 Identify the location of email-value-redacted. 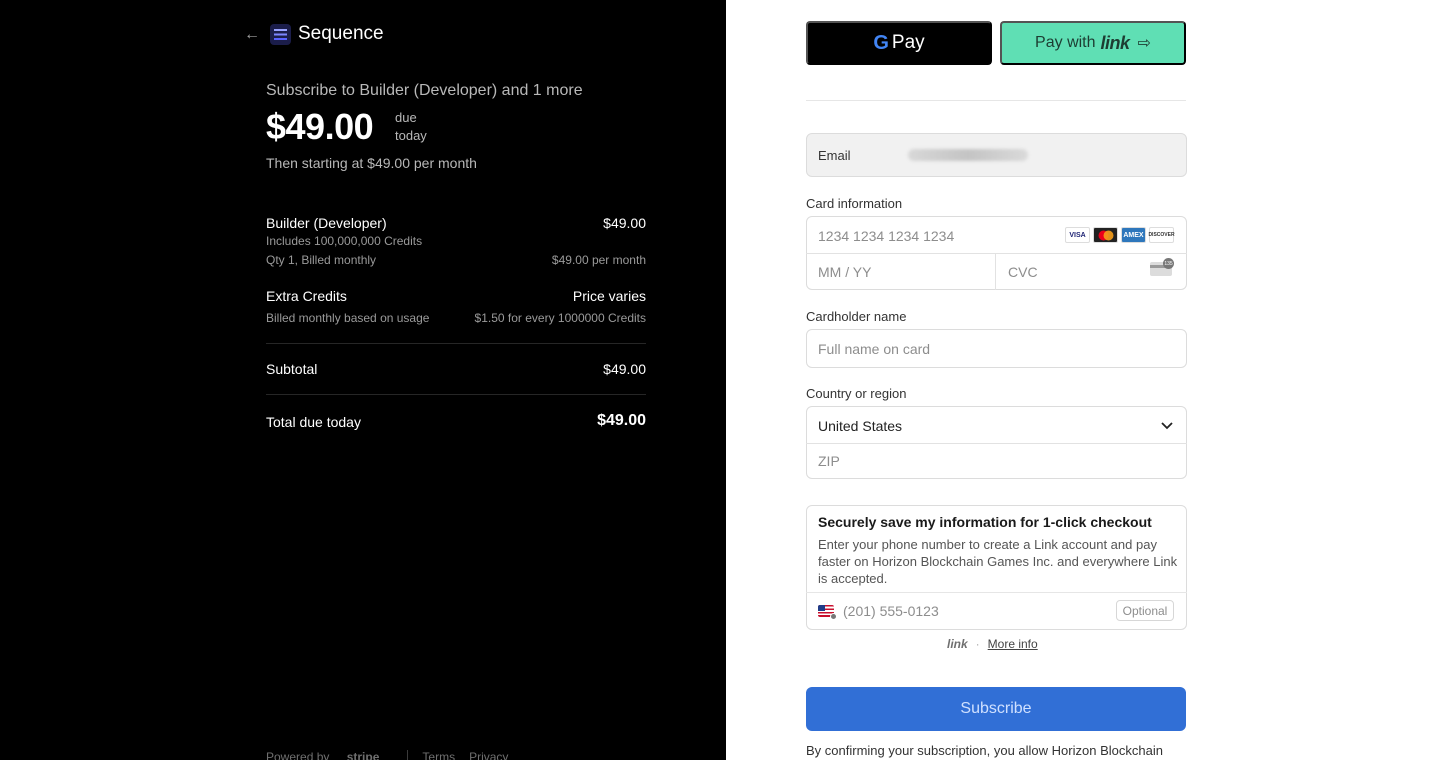
(968, 155).